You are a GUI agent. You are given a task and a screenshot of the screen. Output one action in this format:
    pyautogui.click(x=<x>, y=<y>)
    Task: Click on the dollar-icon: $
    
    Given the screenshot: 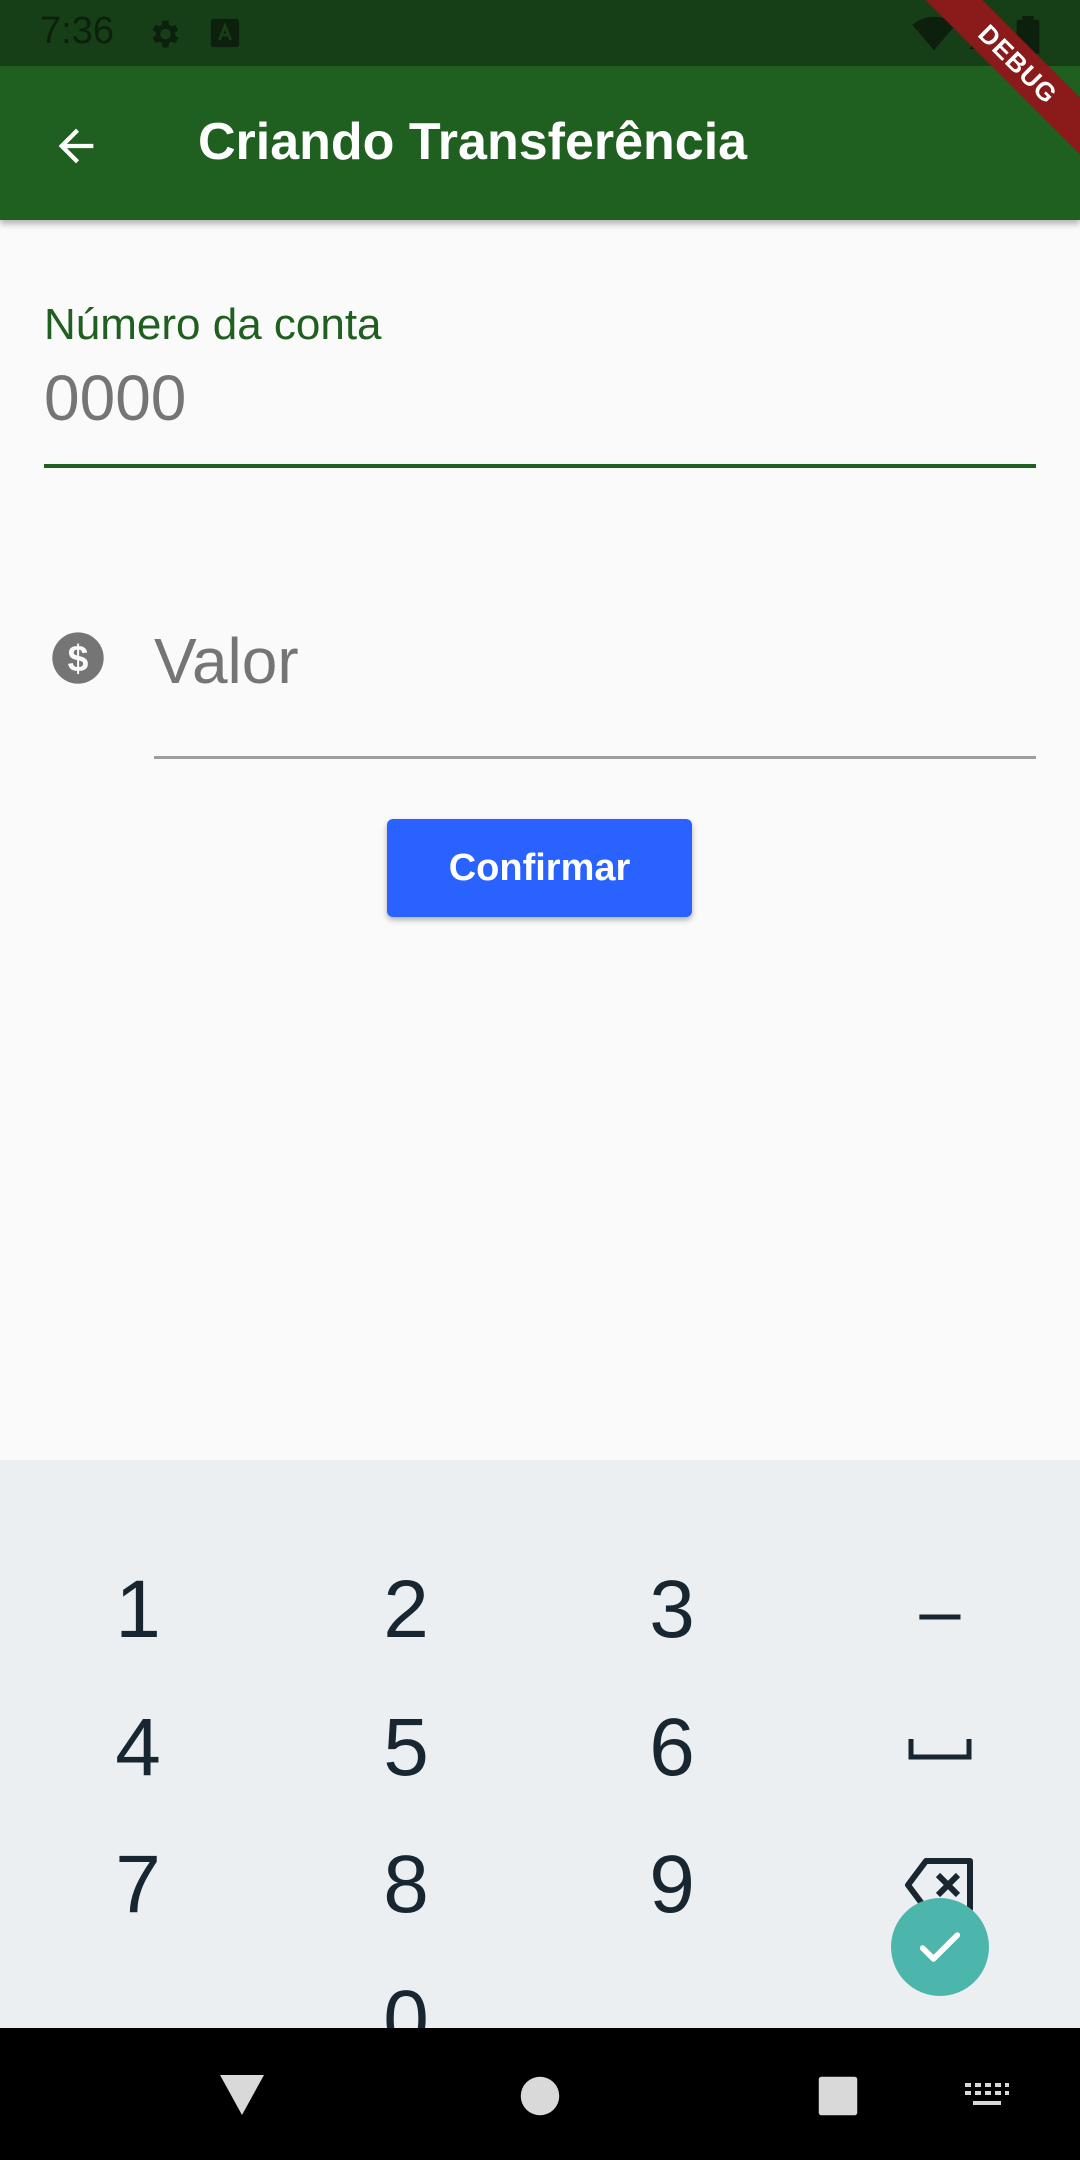 What is the action you would take?
    pyautogui.click(x=78, y=658)
    